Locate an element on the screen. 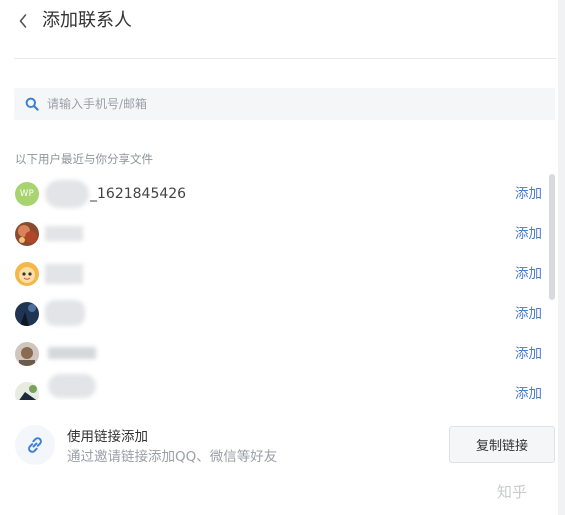 This screenshot has height=515, width=565. header-divider is located at coordinates (285, 58).